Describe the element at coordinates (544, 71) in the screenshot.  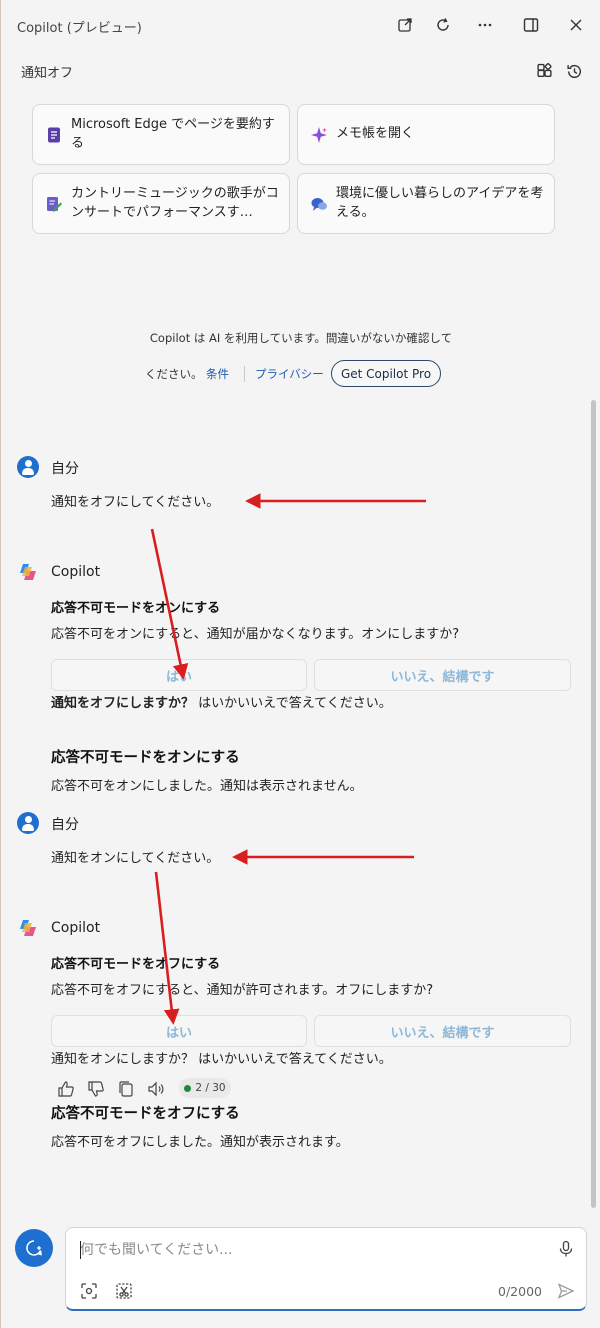
I see `plugins-icon` at that location.